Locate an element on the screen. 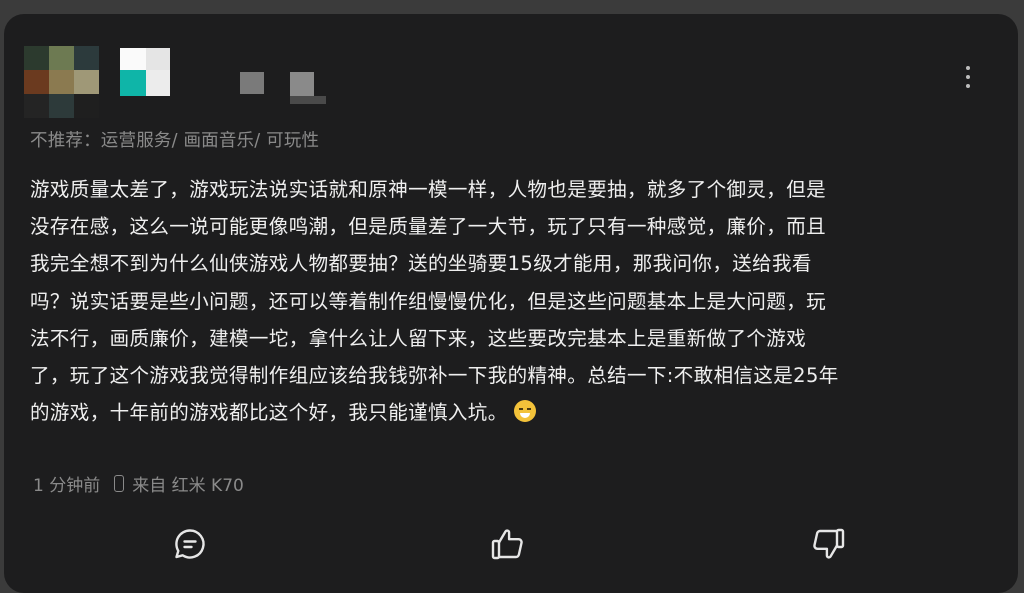 This screenshot has width=1024, height=593. post-time: 1 分钟前 is located at coordinates (67, 486).